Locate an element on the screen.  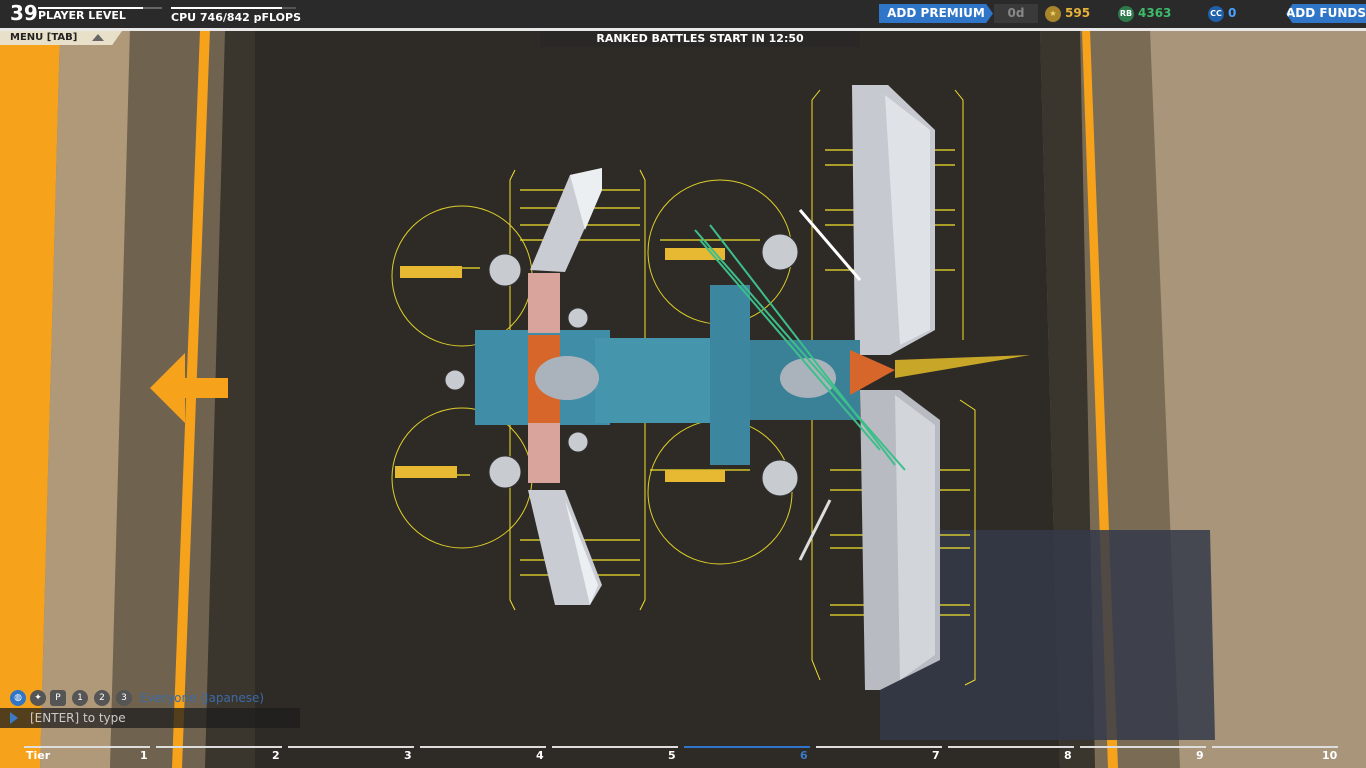
chat-input: [ENTER] to type is located at coordinates (150, 718).